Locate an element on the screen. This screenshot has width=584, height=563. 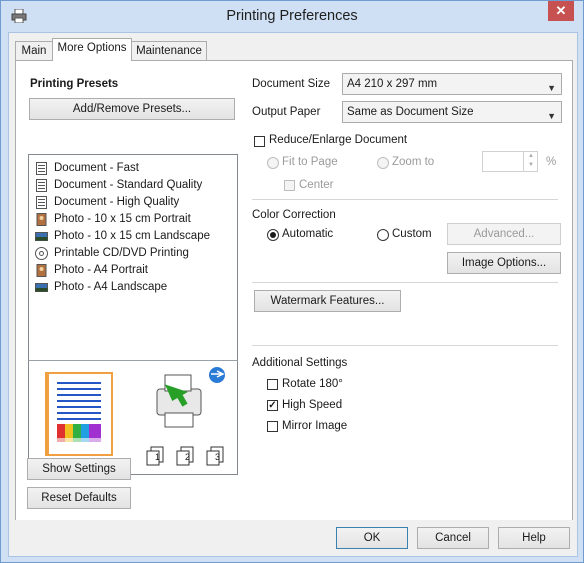
page-preview-icon is located at coordinates (79, 414).